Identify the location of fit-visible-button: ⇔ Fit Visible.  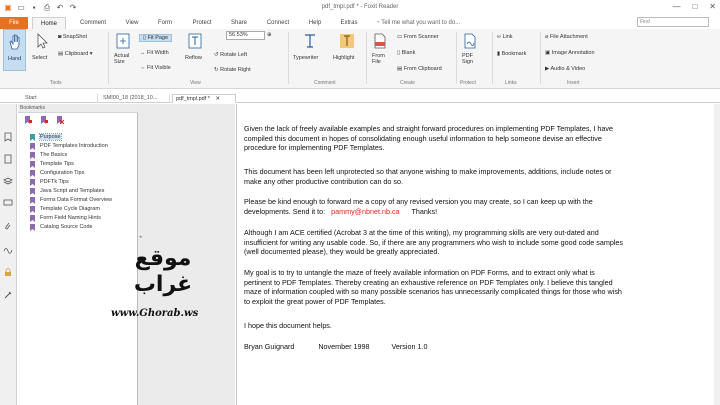
(155, 68).